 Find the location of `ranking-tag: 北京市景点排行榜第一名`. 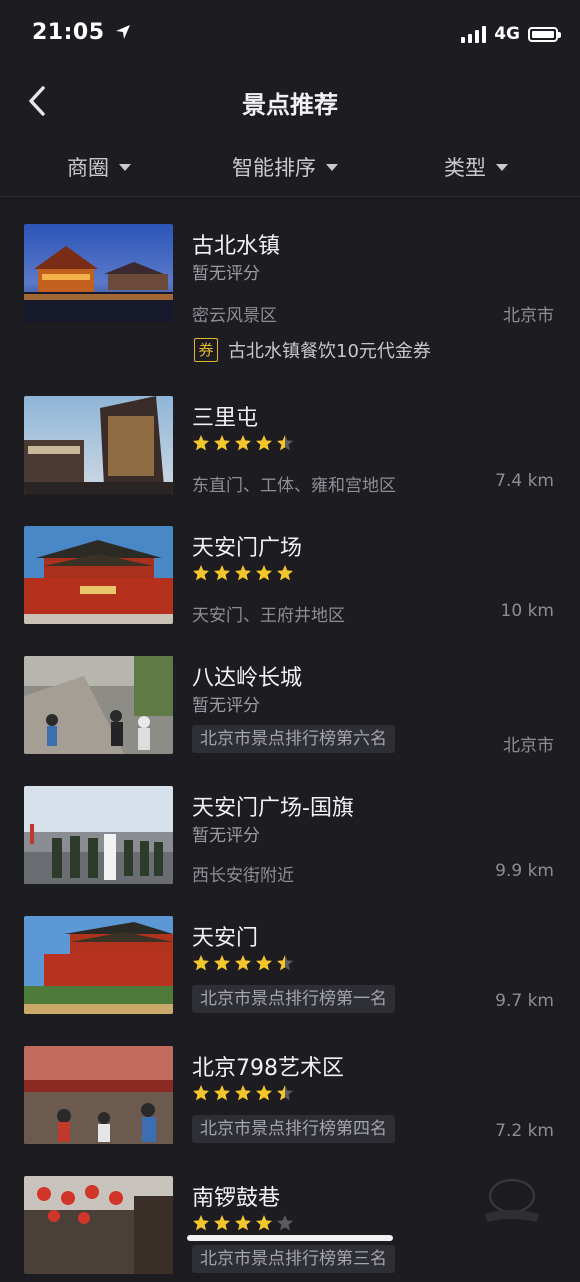

ranking-tag: 北京市景点排行榜第一名 is located at coordinates (293, 999).